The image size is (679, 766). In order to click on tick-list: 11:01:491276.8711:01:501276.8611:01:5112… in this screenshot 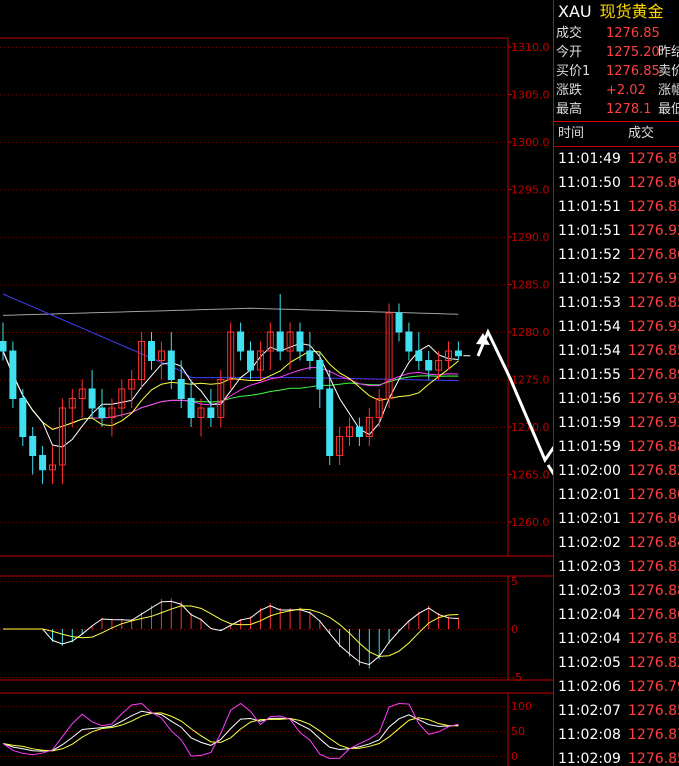, I will do `click(616, 456)`.